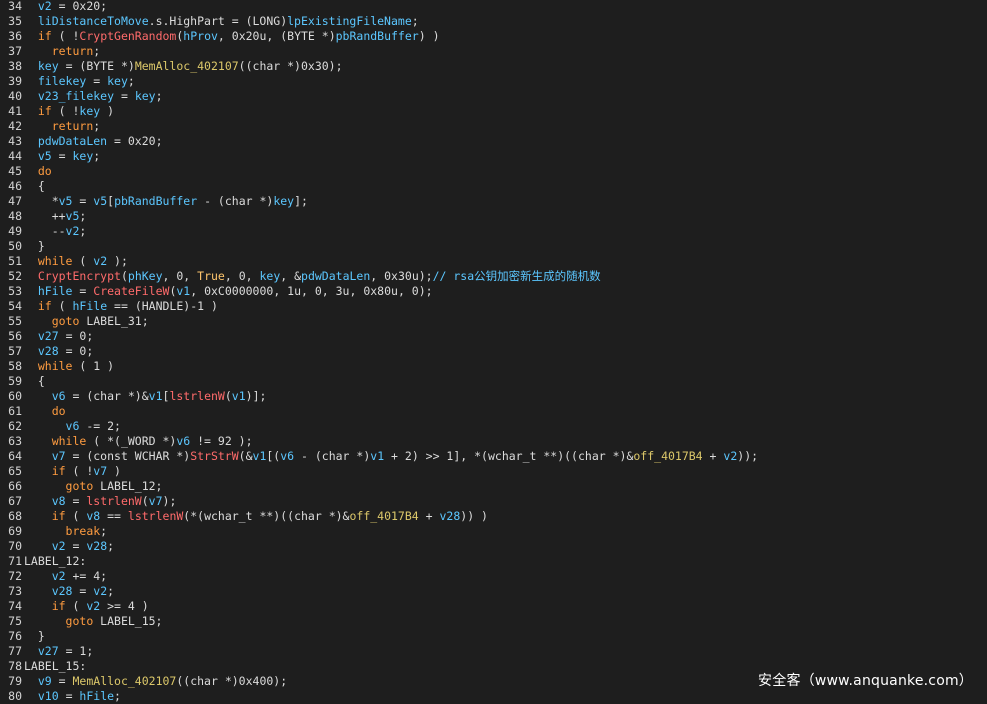  Describe the element at coordinates (493, 696) in the screenshot. I see `code-line: 80 v10 = hFile;` at that location.